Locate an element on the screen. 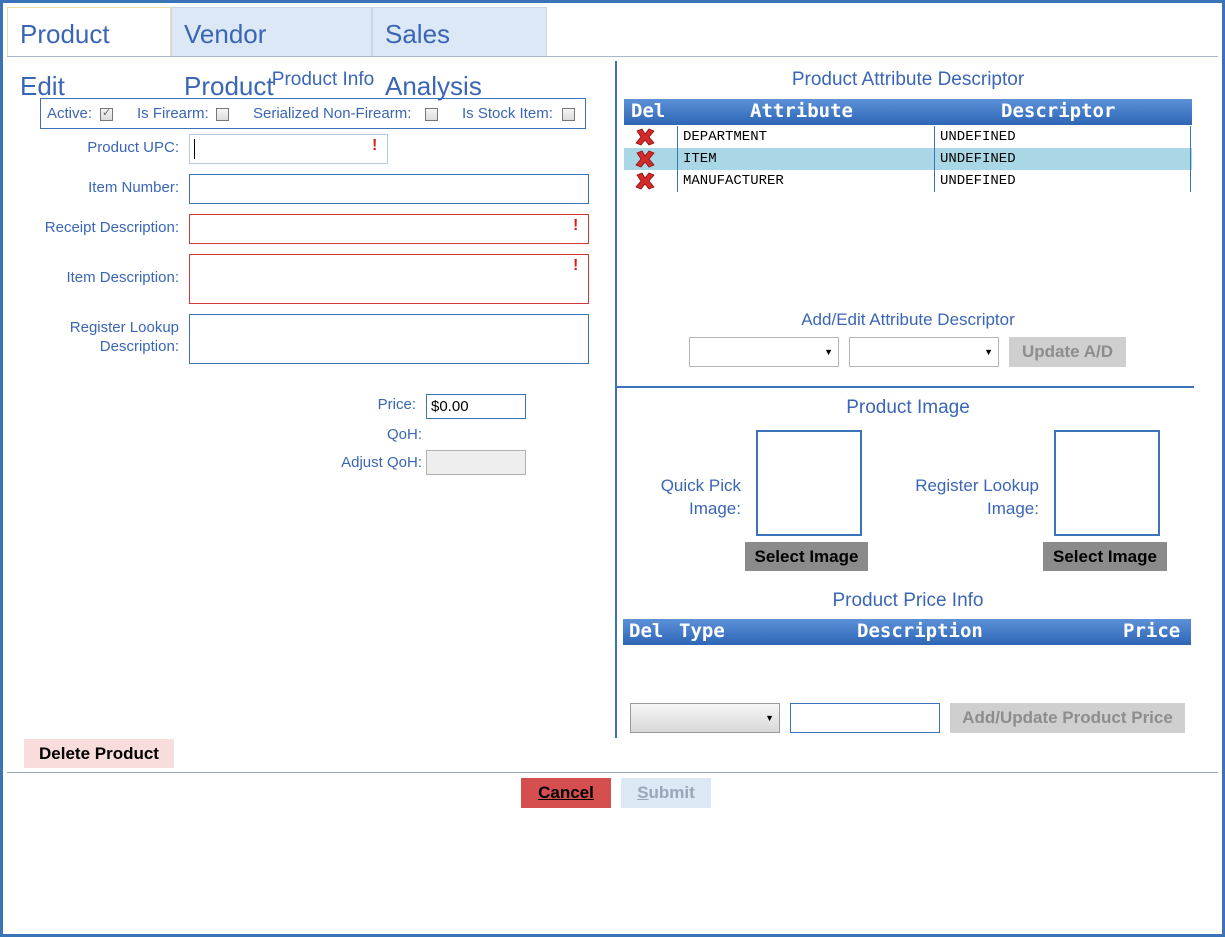 The height and width of the screenshot is (937, 1225). submit-label-first: S is located at coordinates (643, 792).